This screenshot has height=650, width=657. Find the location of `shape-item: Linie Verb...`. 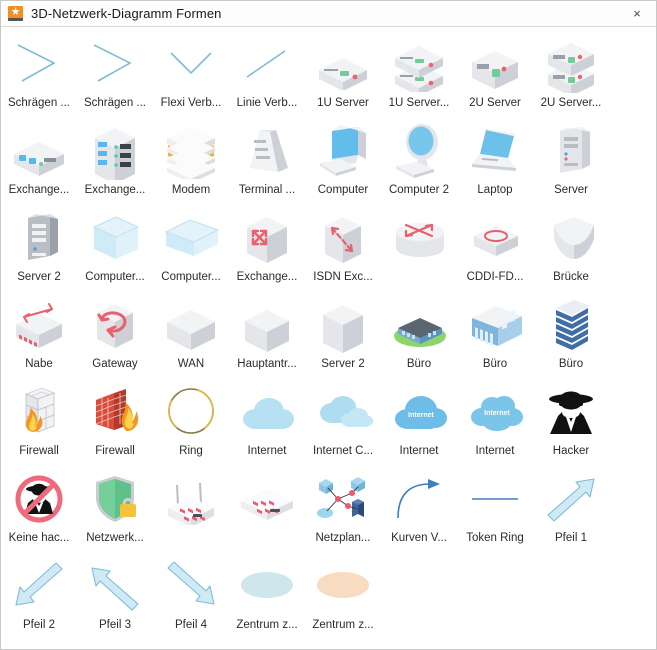

shape-item: Linie Verb... is located at coordinates (267, 76).